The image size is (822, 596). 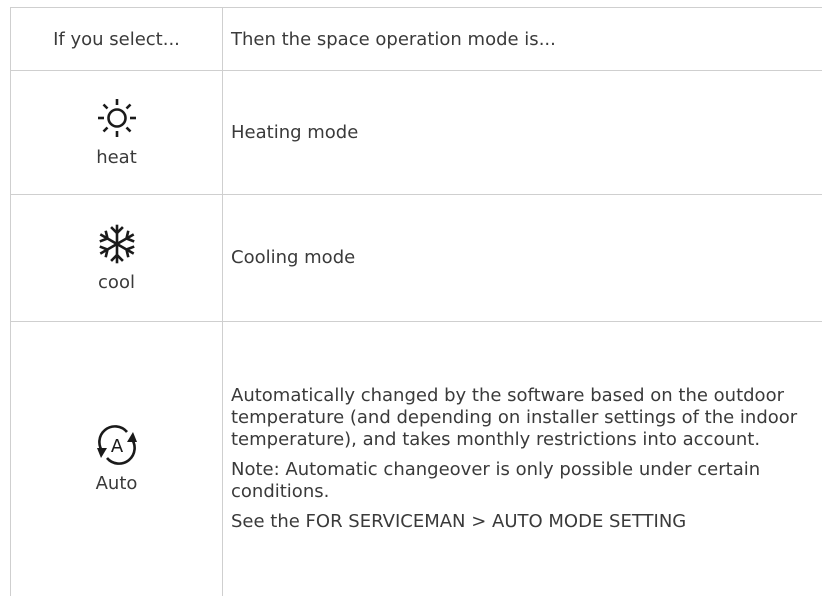 I want to click on heat-mode-description: Heating mode, so click(x=295, y=132).